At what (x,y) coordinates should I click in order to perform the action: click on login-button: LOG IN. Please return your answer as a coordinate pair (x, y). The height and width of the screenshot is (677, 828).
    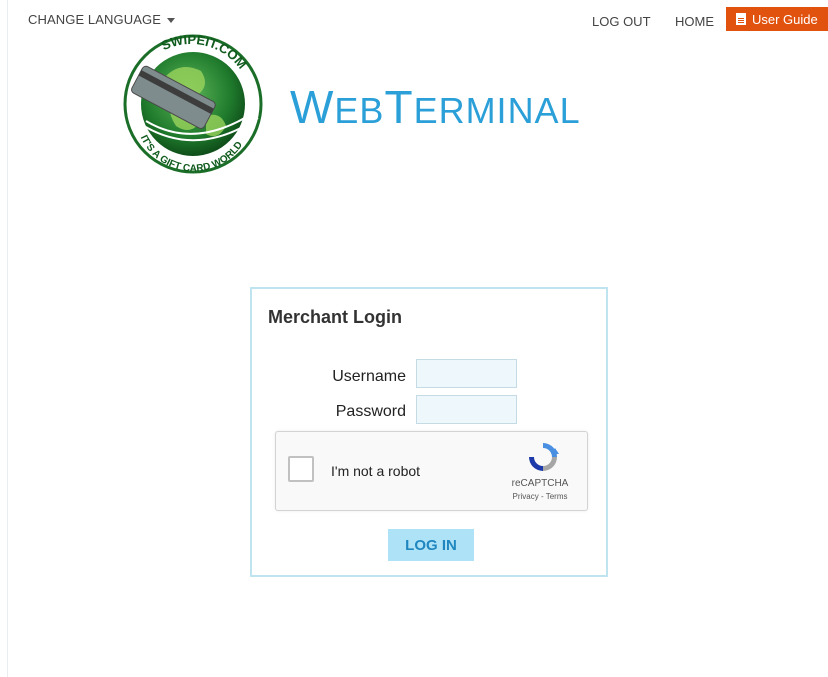
    Looking at the image, I should click on (431, 545).